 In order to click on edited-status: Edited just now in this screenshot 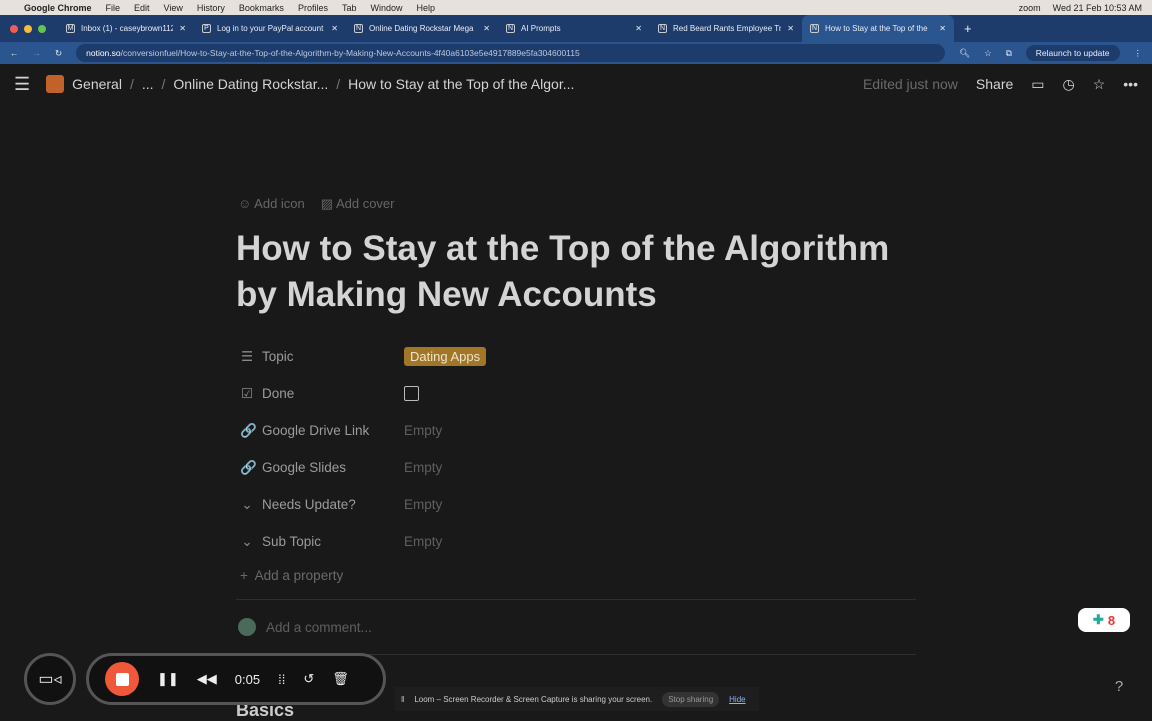, I will do `click(910, 84)`.